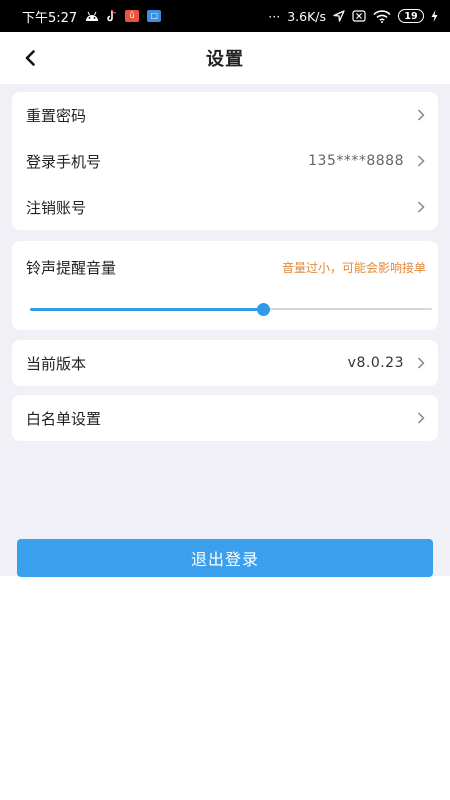 Image resolution: width=450 pixels, height=800 pixels. What do you see at coordinates (375, 363) in the screenshot?
I see `current-version-value: v8.0.23` at bounding box center [375, 363].